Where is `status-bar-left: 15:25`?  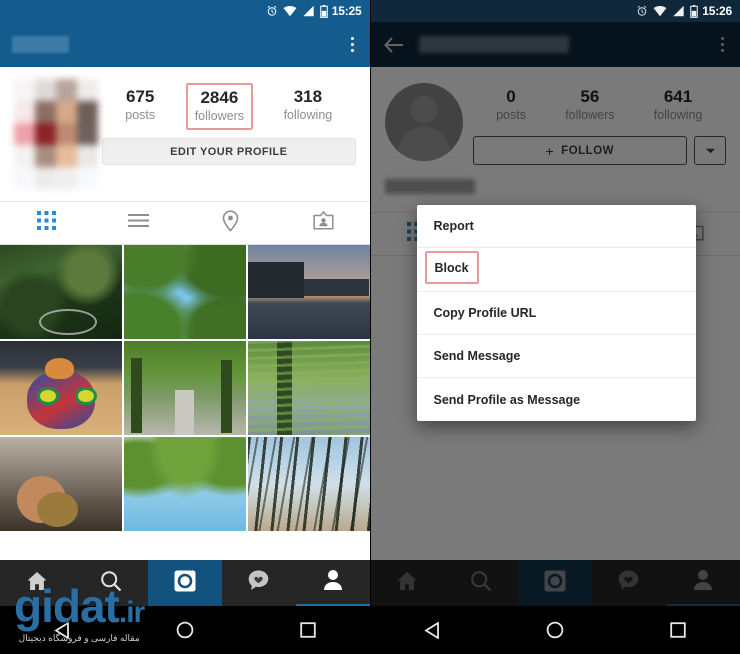
status-bar-left: 15:25 is located at coordinates (185, 11).